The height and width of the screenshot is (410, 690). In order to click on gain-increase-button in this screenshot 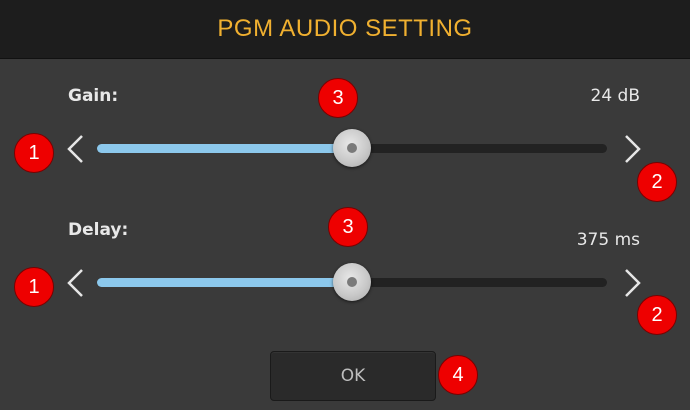, I will do `click(633, 149)`.